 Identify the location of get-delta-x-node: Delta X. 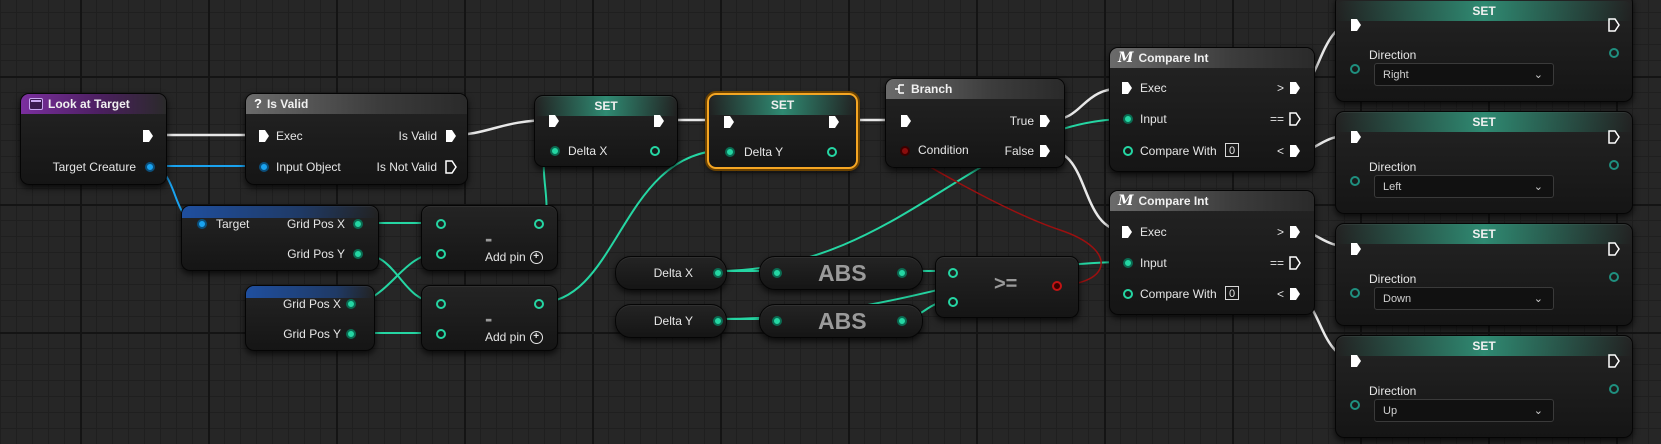
(671, 273).